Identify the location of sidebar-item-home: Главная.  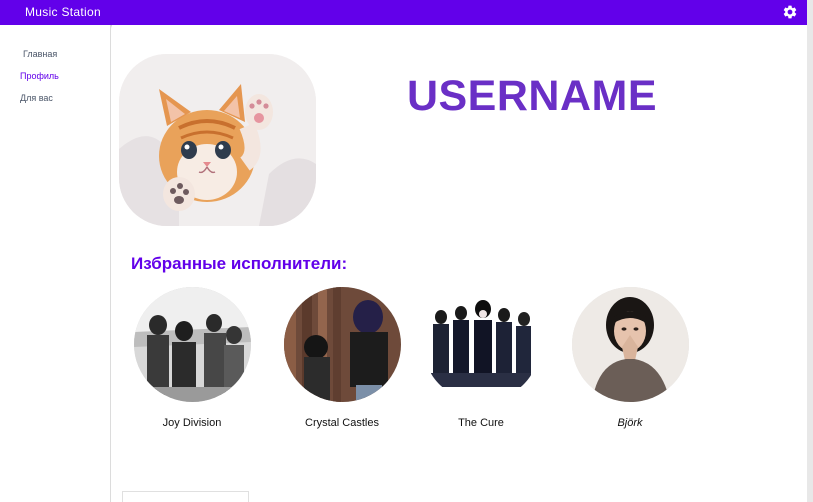
(40, 54).